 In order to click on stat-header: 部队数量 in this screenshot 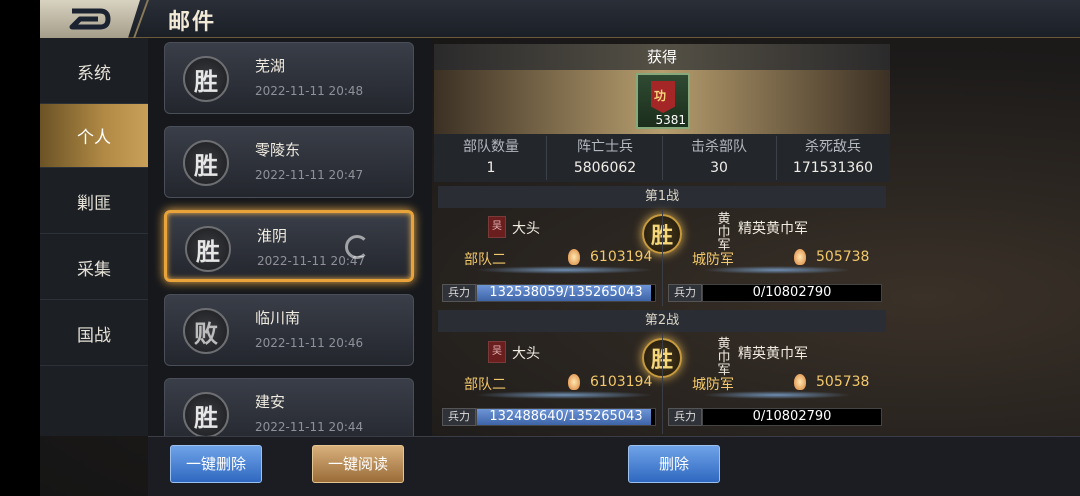, I will do `click(491, 147)`.